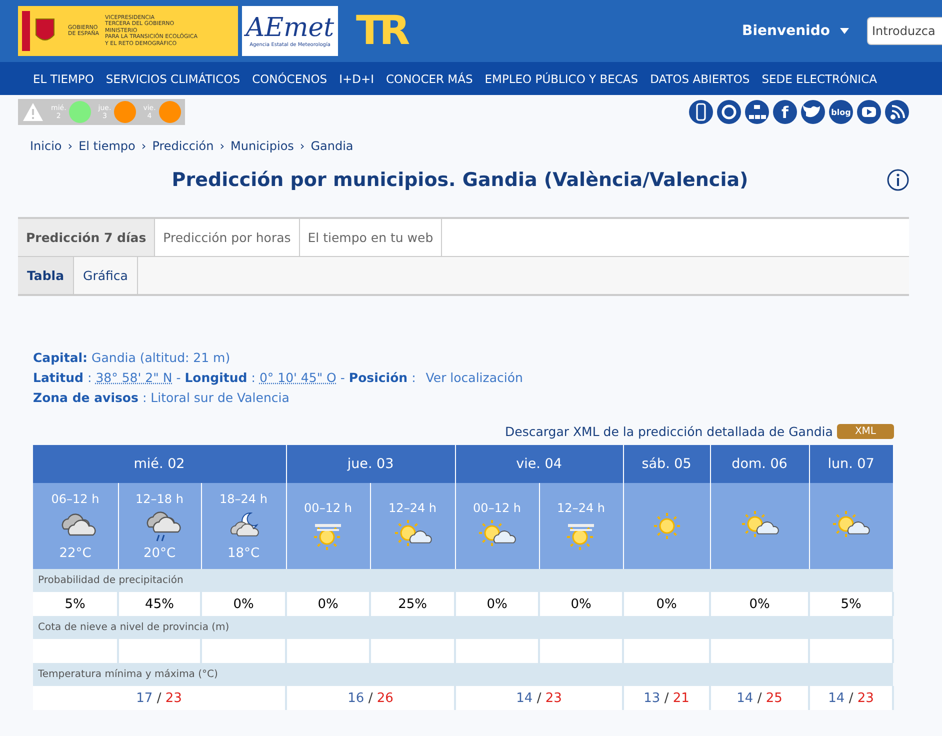 The width and height of the screenshot is (942, 736). What do you see at coordinates (134, 378) in the screenshot?
I see `field-value: 38° 58' 2" N` at bounding box center [134, 378].